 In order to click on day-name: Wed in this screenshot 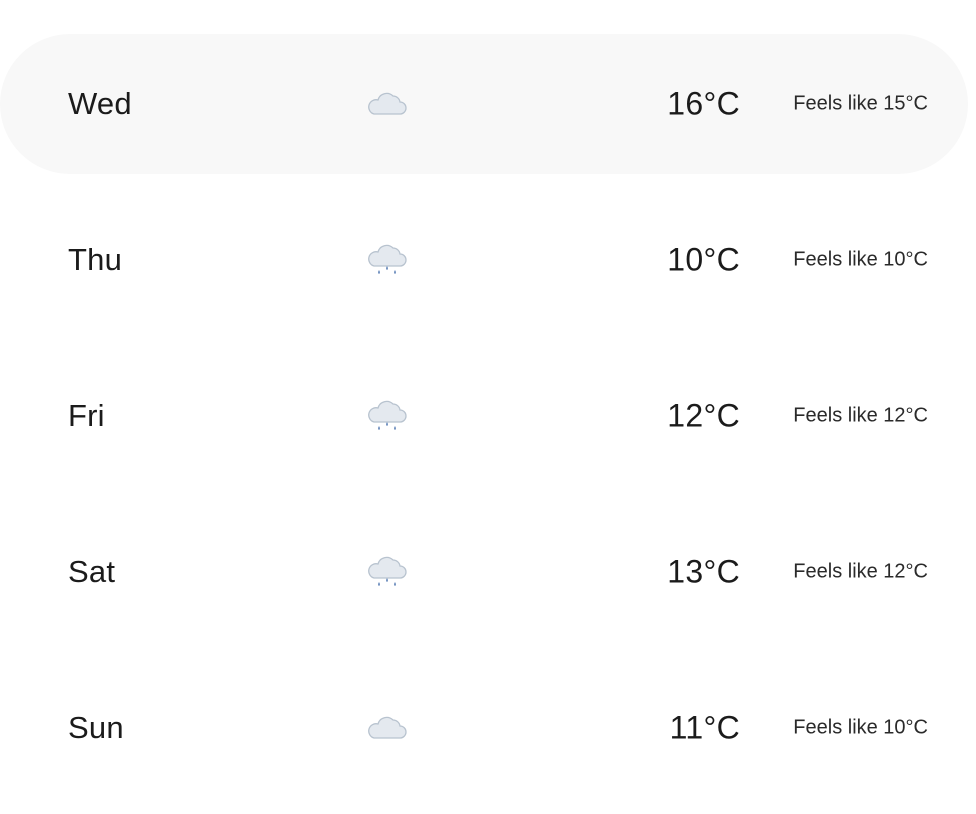, I will do `click(100, 103)`.